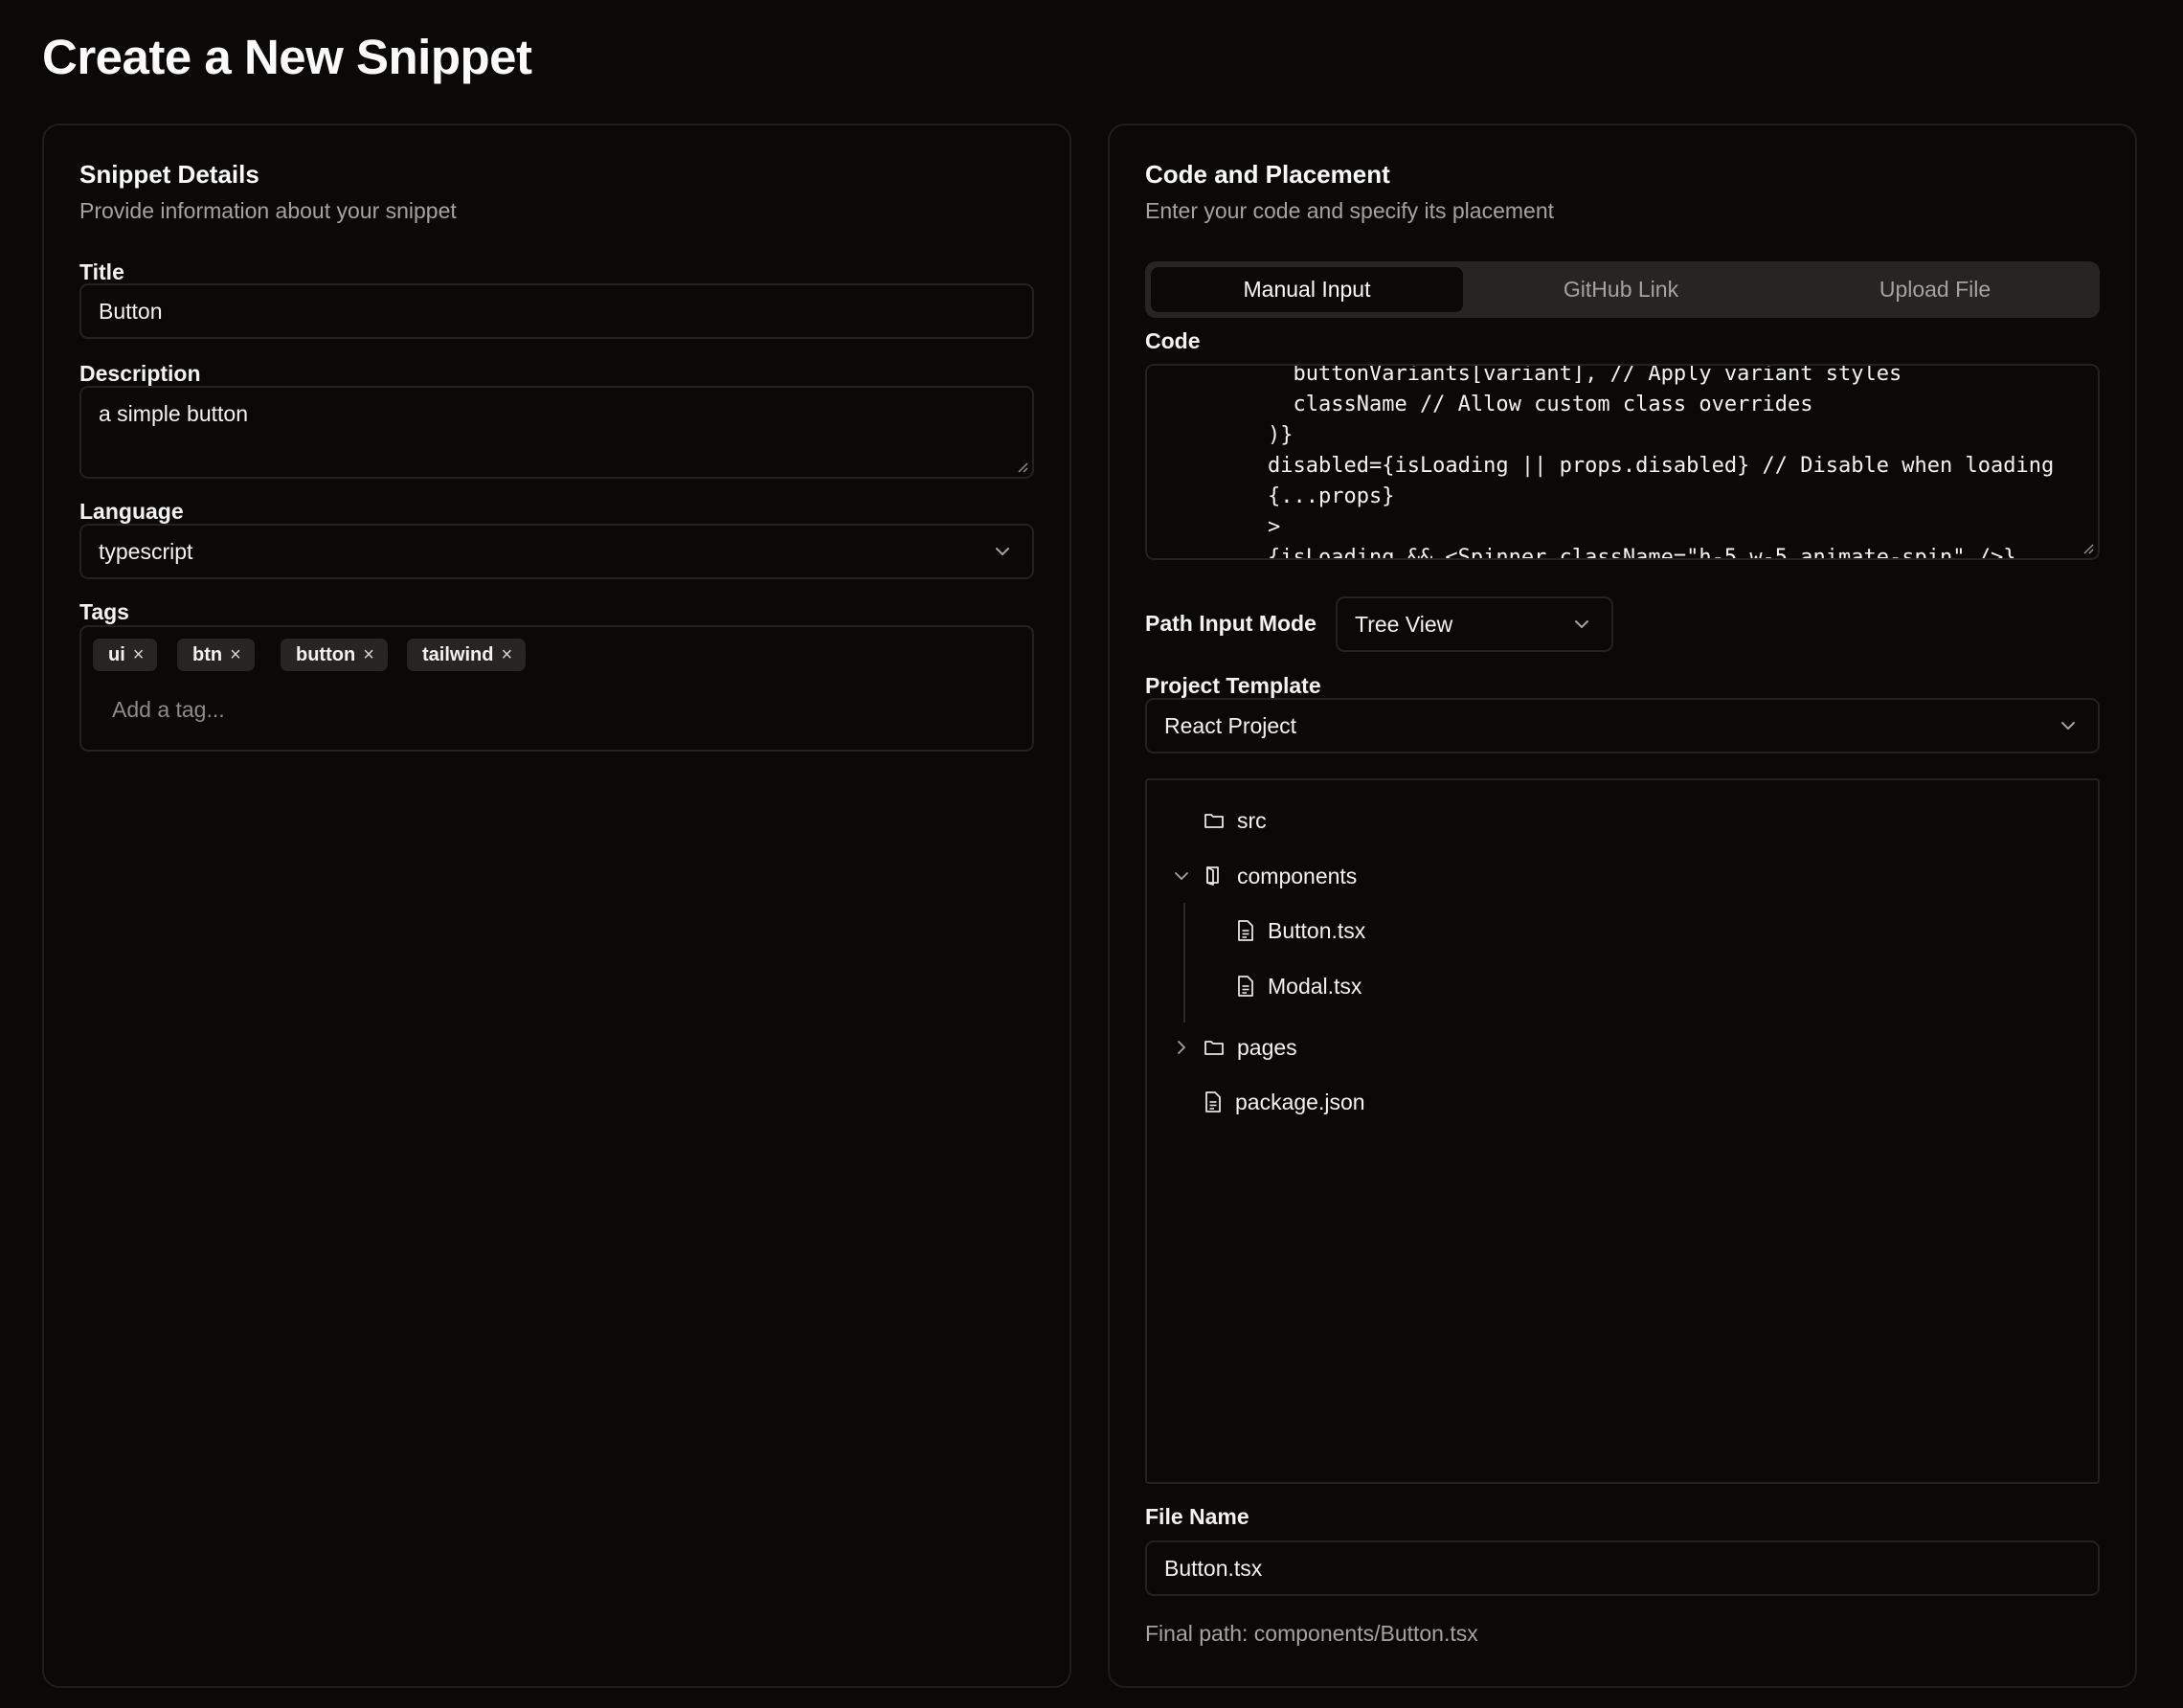  I want to click on tree-item-label: Modal.tsx, so click(1315, 986).